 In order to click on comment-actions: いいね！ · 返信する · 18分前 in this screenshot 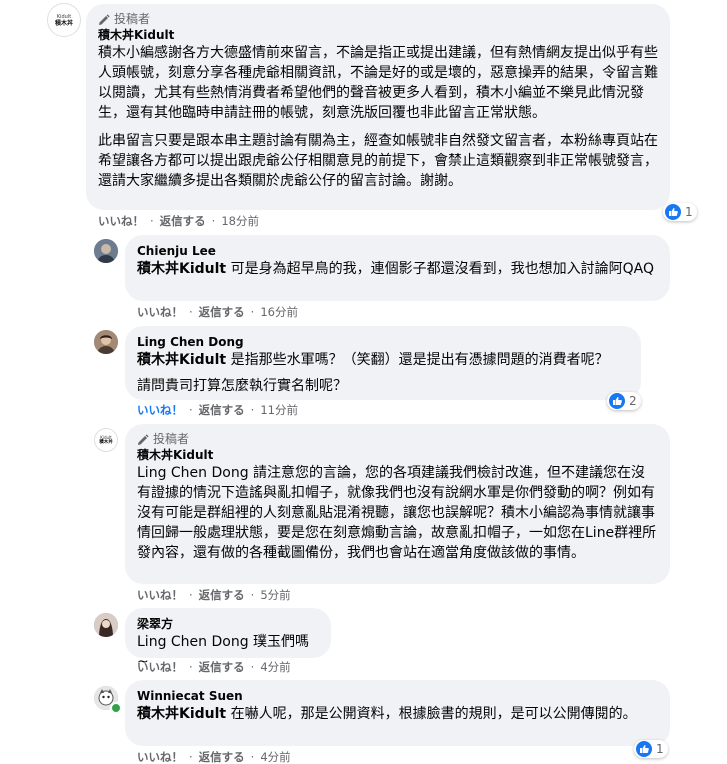, I will do `click(178, 221)`.